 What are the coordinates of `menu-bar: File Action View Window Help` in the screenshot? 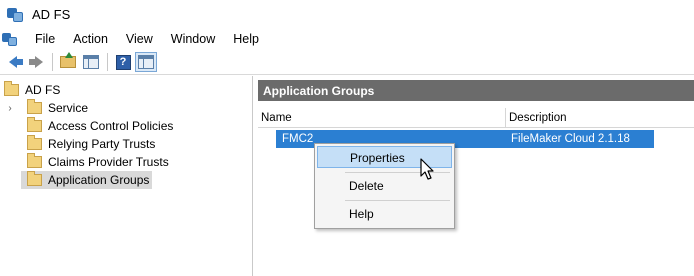 It's located at (347, 39).